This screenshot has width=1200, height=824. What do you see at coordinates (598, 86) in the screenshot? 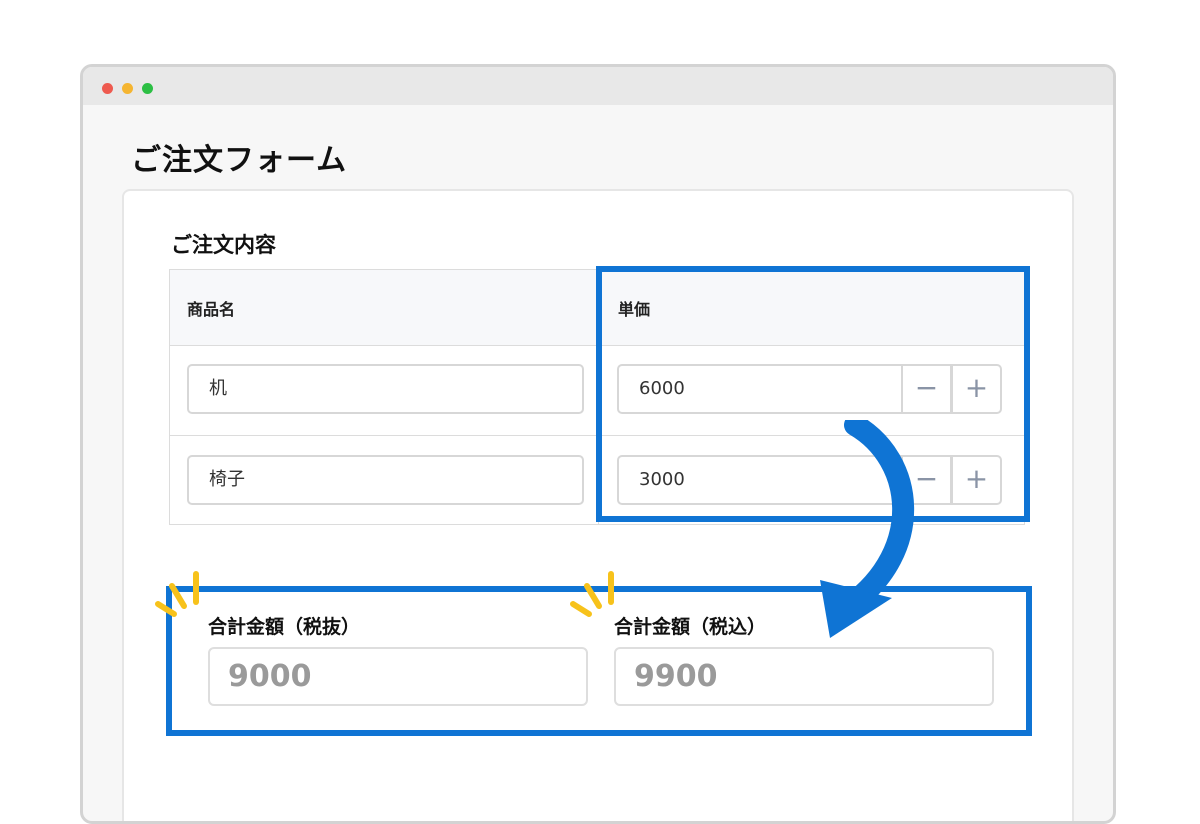
I see `window-titlebar` at bounding box center [598, 86].